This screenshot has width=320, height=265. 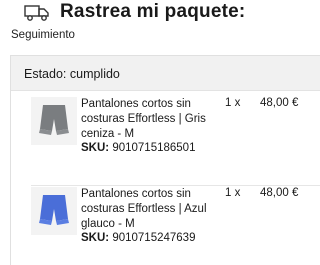 I want to click on product-sku: SKU: 9010715186501, so click(x=138, y=148).